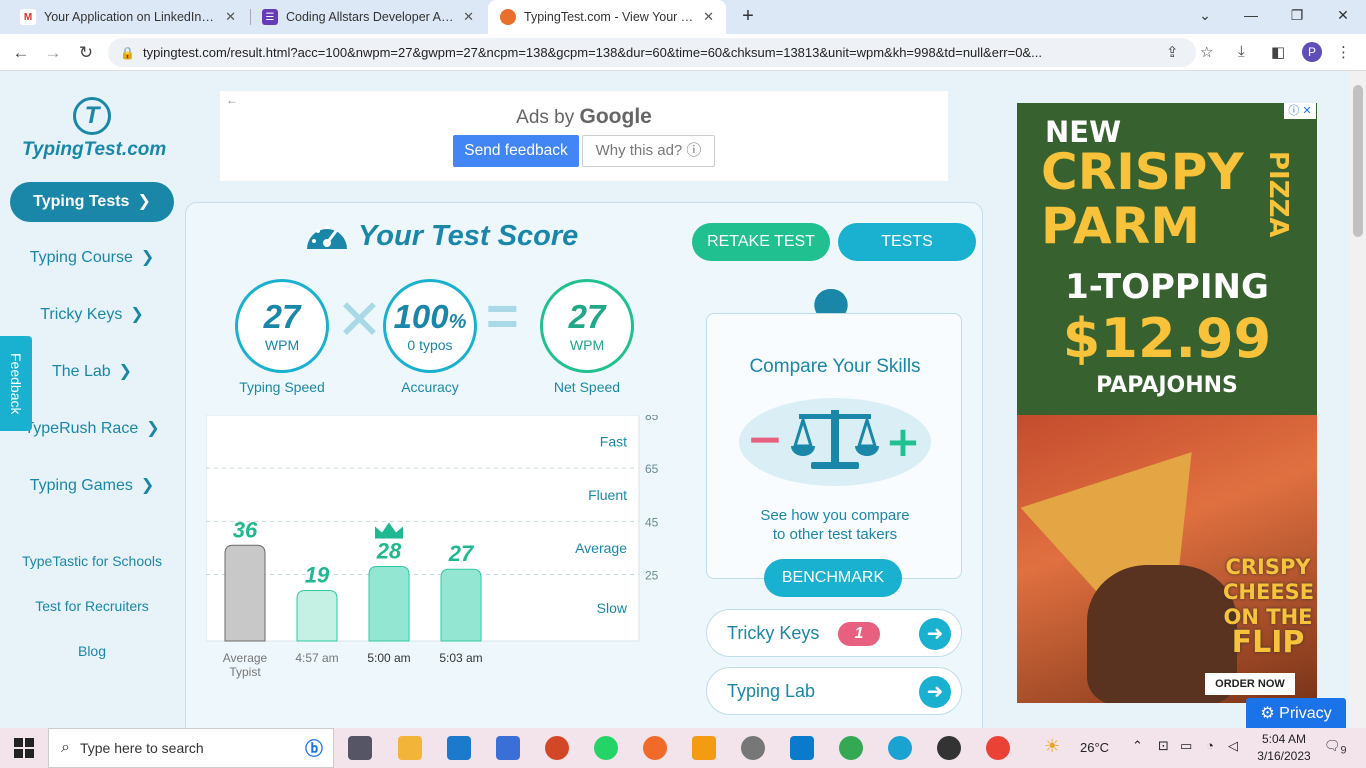  I want to click on whatsapp-icon, so click(606, 748).